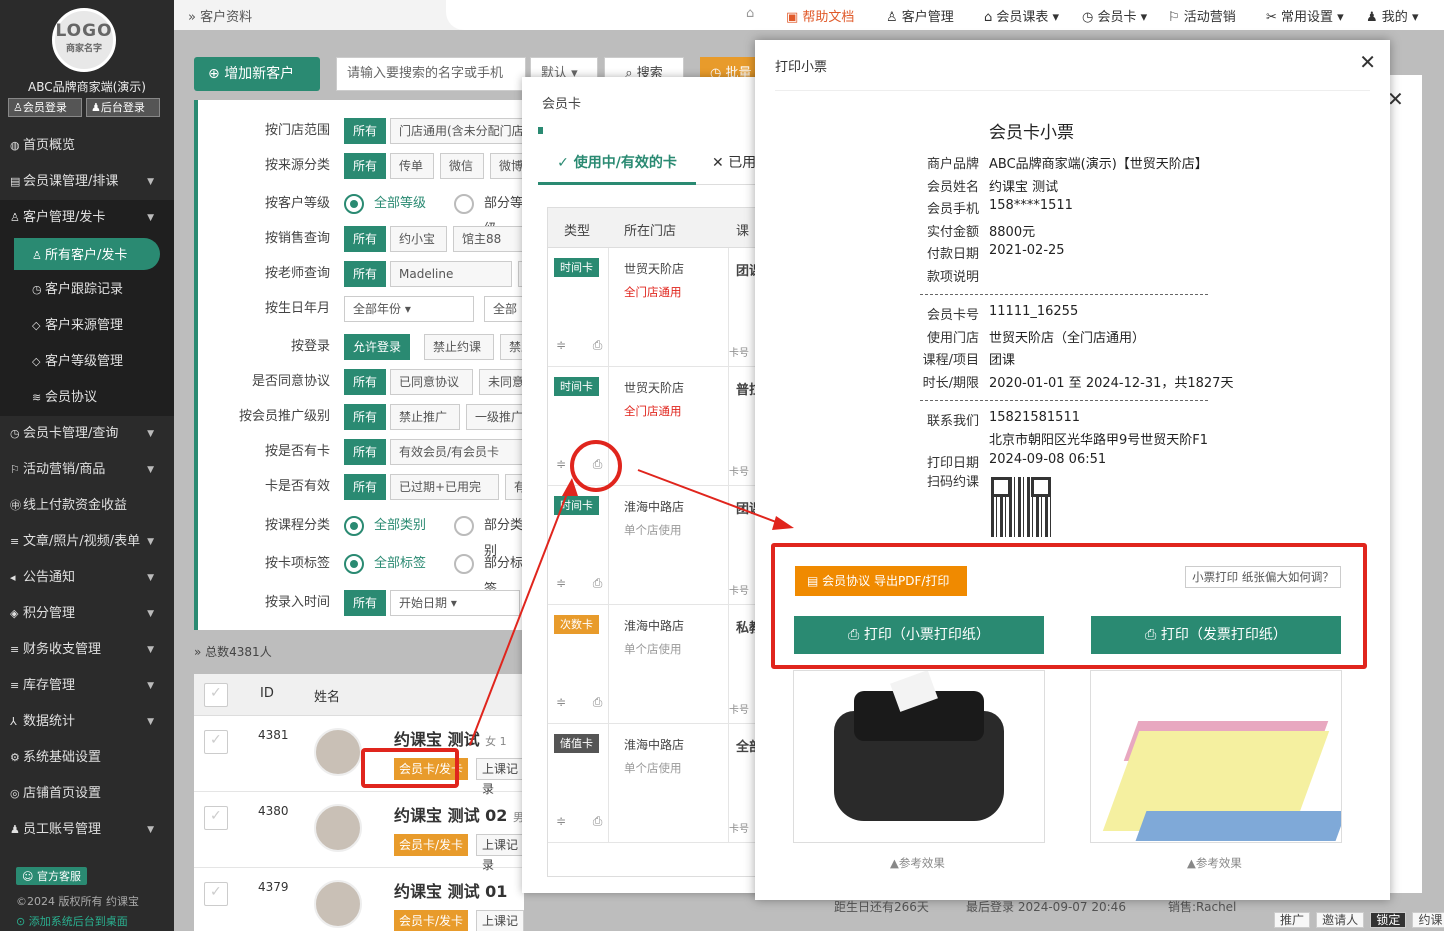 The image size is (1444, 931). I want to click on sidebar-item-7: ≋ 会员协议, so click(87, 398).